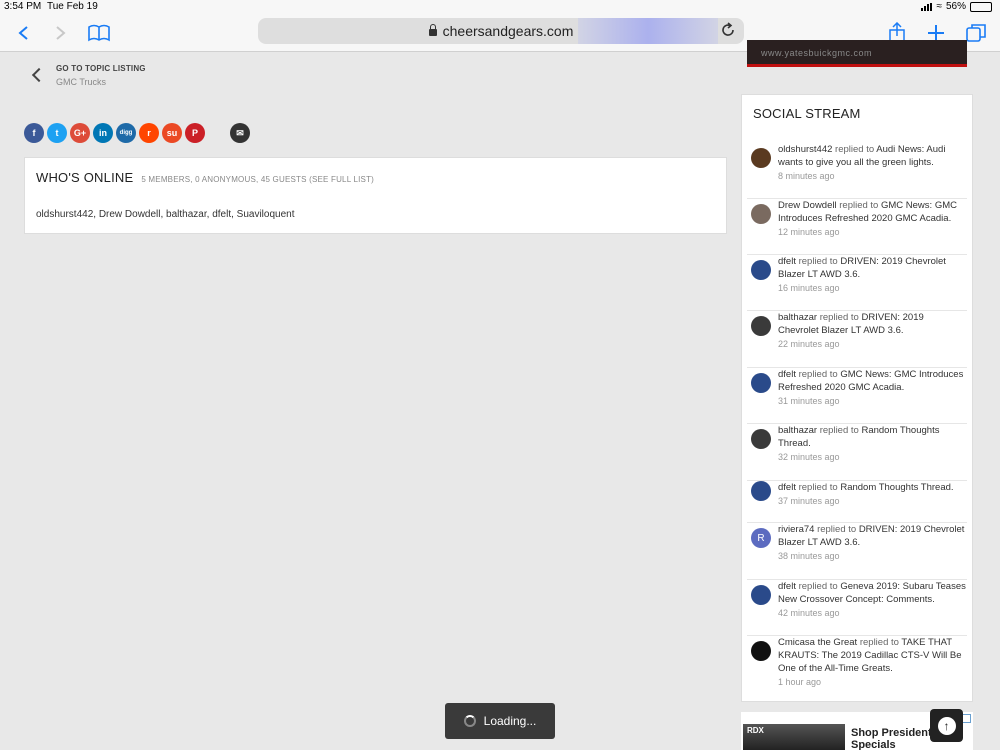 Image resolution: width=1000 pixels, height=750 pixels. What do you see at coordinates (469, 721) in the screenshot?
I see `spinner-icon` at bounding box center [469, 721].